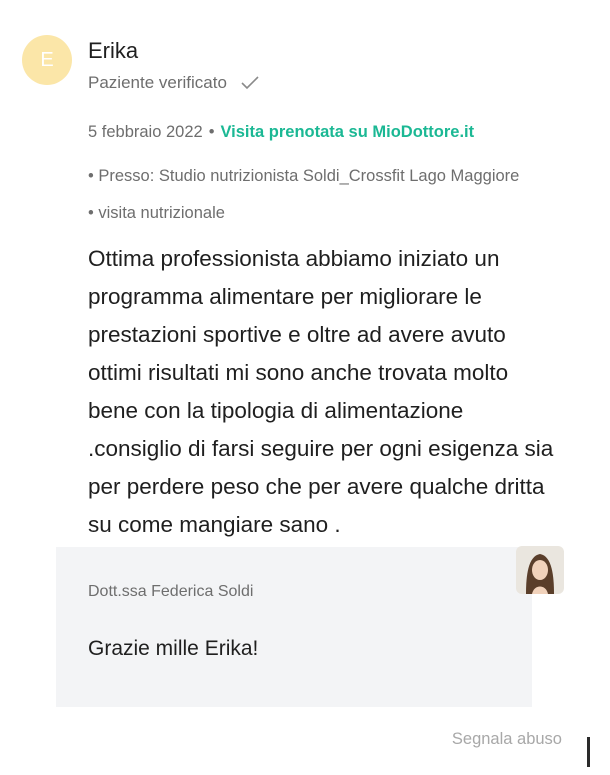 This screenshot has height=775, width=610. I want to click on reply-author: Dott.ssa Federica Soldi, so click(171, 591).